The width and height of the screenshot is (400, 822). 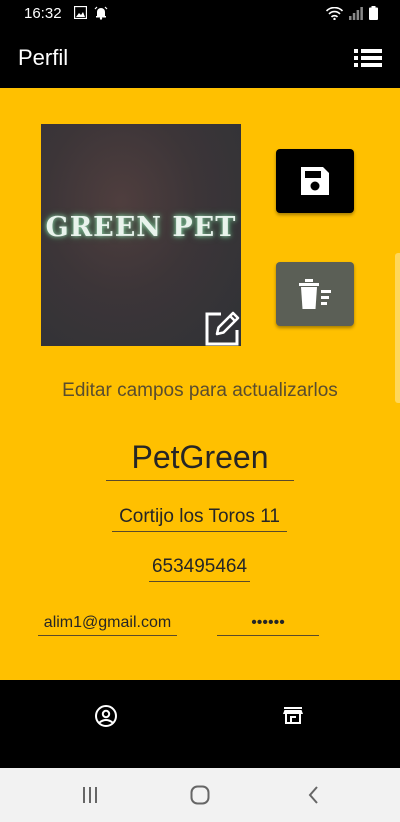 I want to click on page-title: Perfil, so click(x=43, y=57).